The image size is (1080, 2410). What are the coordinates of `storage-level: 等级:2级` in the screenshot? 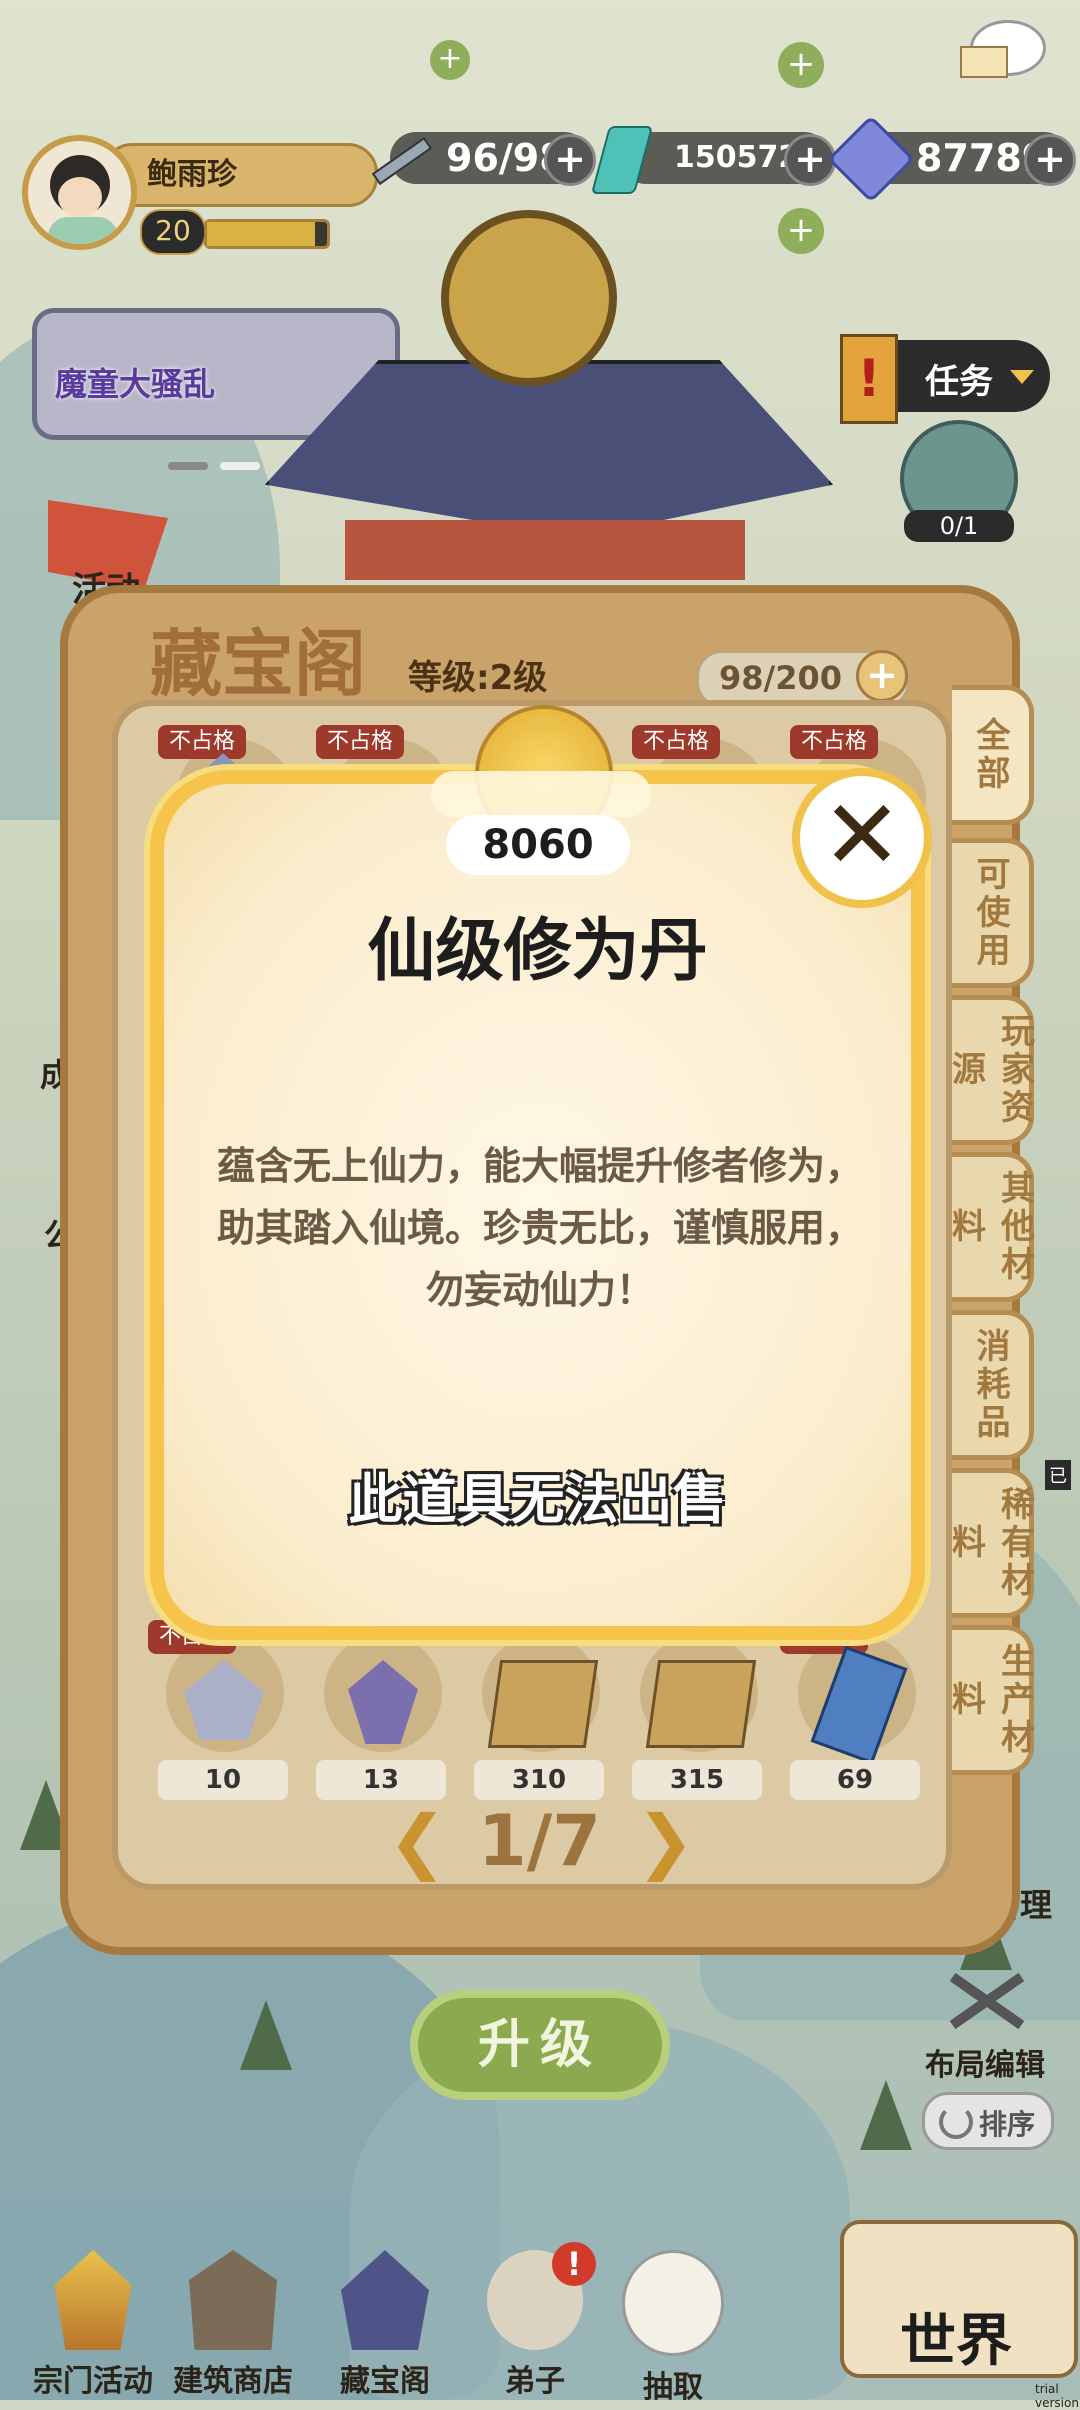 It's located at (478, 678).